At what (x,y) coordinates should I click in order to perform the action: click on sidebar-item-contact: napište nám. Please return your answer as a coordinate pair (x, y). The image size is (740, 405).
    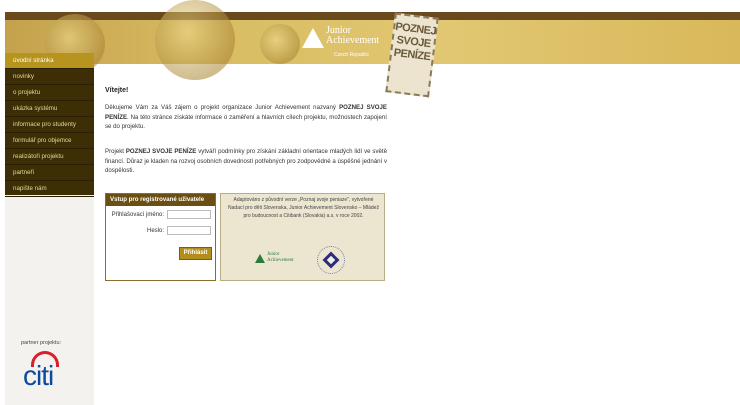
    Looking at the image, I should click on (49, 189).